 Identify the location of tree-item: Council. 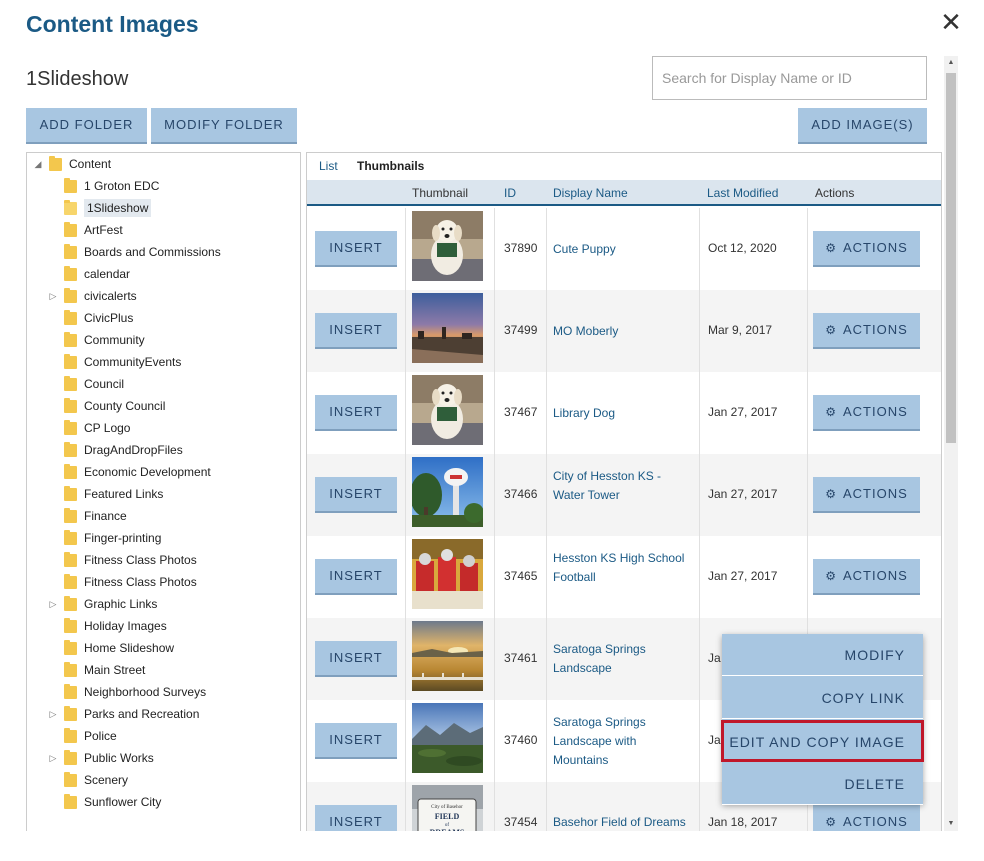
(94, 384).